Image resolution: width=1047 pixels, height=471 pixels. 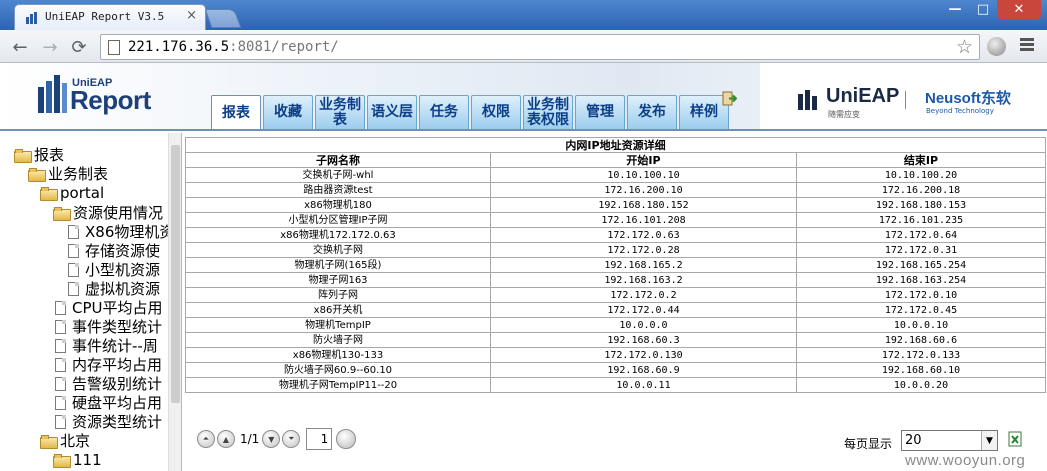 What do you see at coordinates (87, 459) in the screenshot?
I see `tree-label: 111` at bounding box center [87, 459].